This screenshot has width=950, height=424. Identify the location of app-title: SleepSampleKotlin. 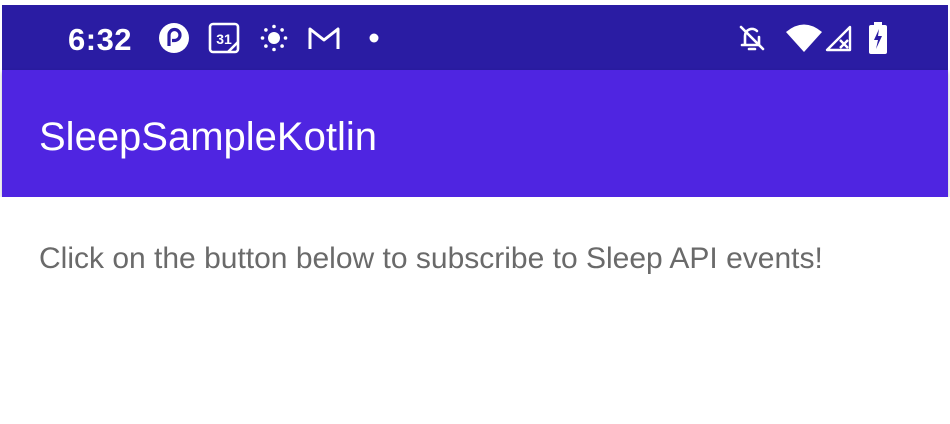
(208, 137).